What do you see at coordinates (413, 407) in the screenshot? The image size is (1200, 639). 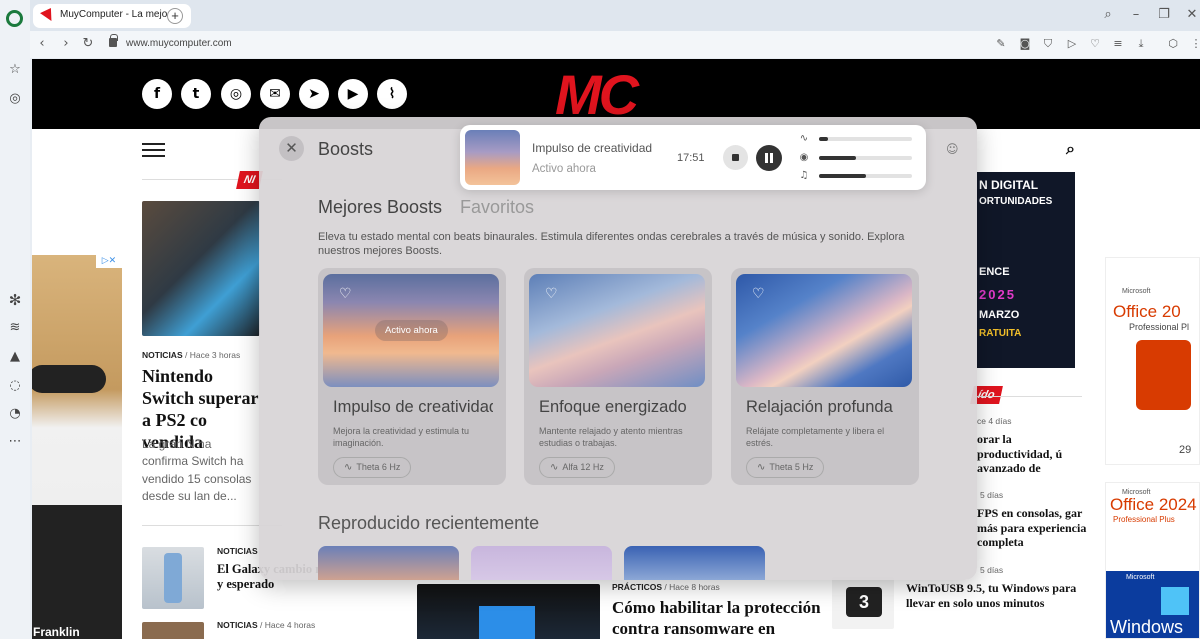 I see `card-title: Impulso de creatividad` at bounding box center [413, 407].